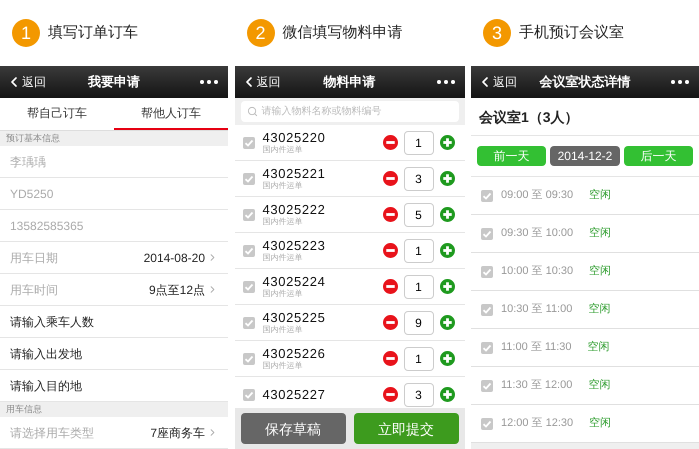 The width and height of the screenshot is (699, 449). What do you see at coordinates (114, 138) in the screenshot?
I see `section-header: 预订基本信息` at bounding box center [114, 138].